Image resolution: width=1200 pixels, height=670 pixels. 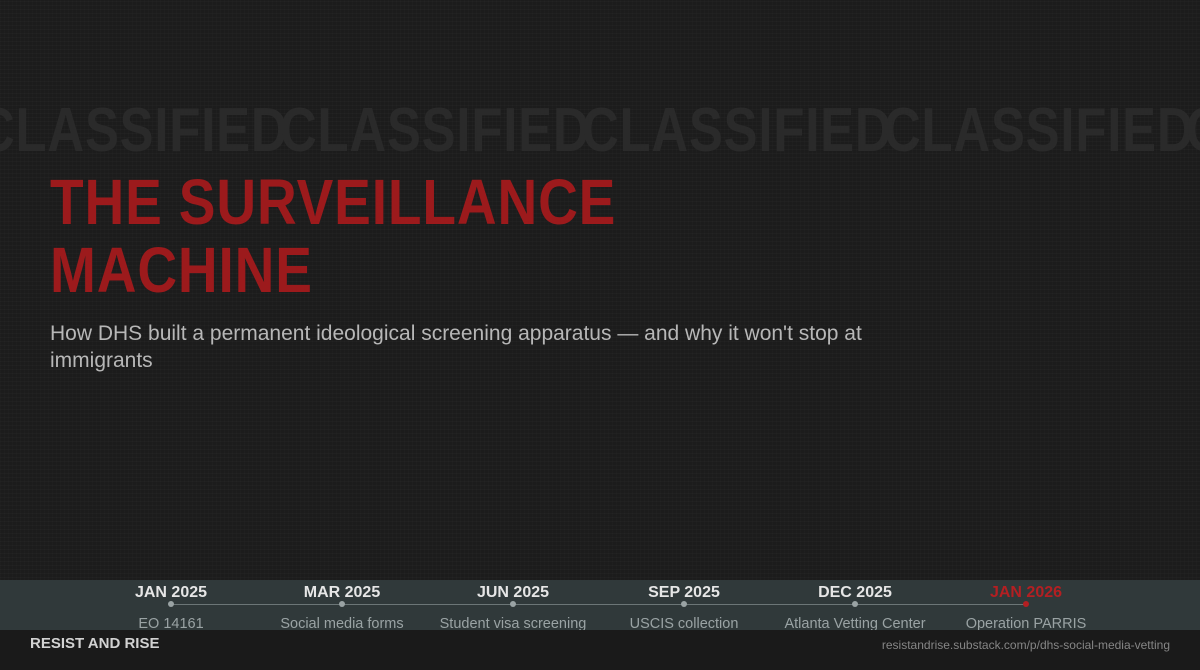 I want to click on timeline-item-dec-2025: DEC 2025 Atlanta Vetting Center, so click(x=855, y=606).